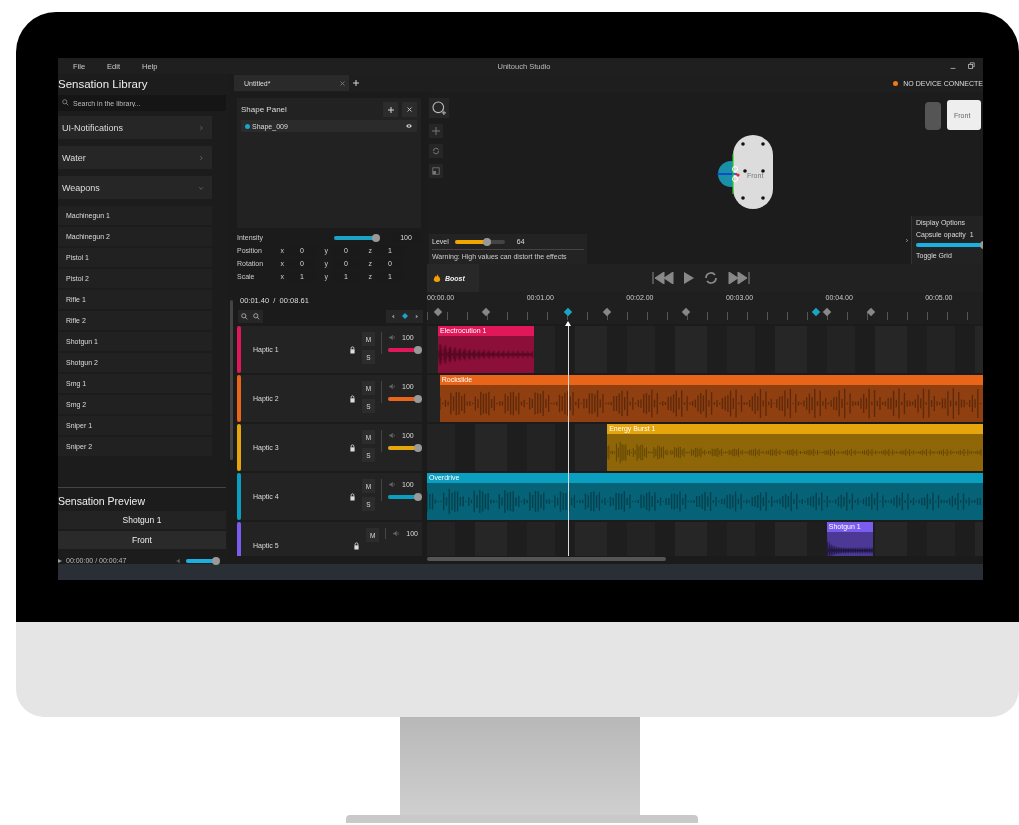 Image resolution: width=1019 pixels, height=825 pixels. Describe the element at coordinates (896, 83) in the screenshot. I see `status-dot` at that location.